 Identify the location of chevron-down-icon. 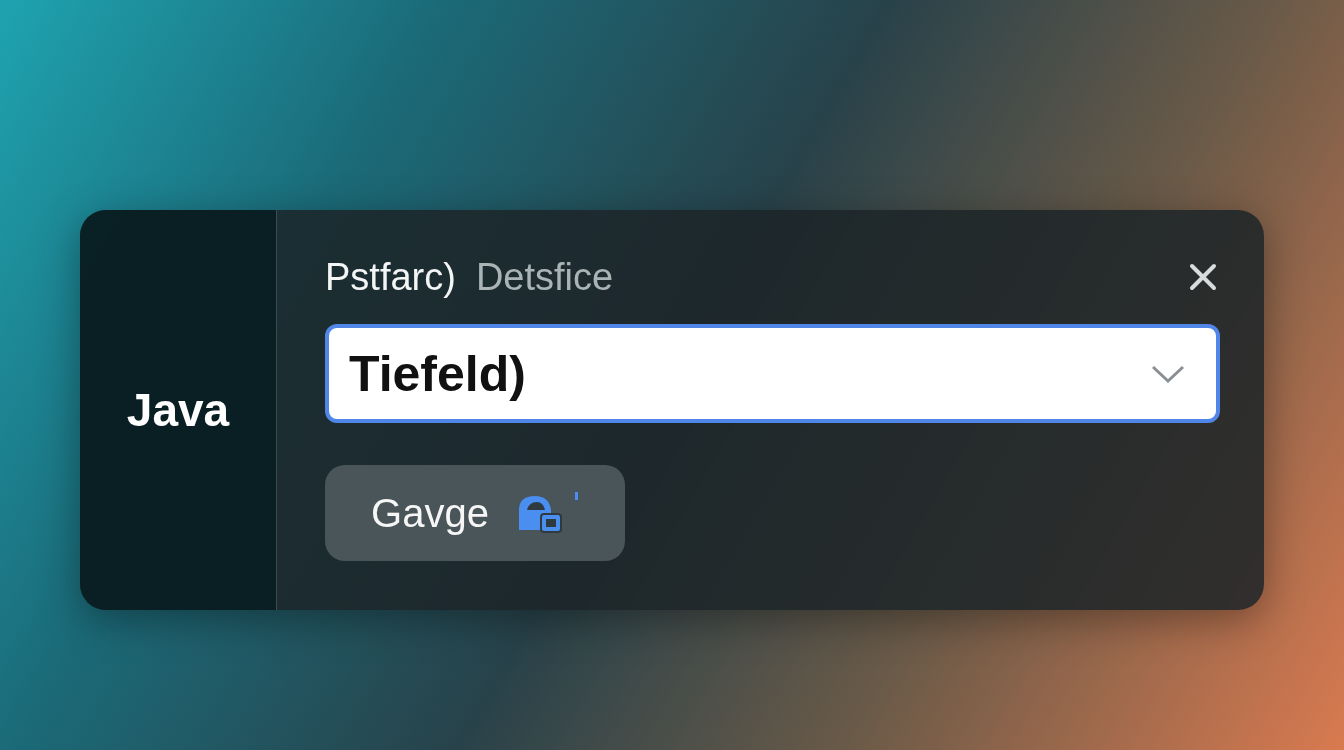
(1168, 373).